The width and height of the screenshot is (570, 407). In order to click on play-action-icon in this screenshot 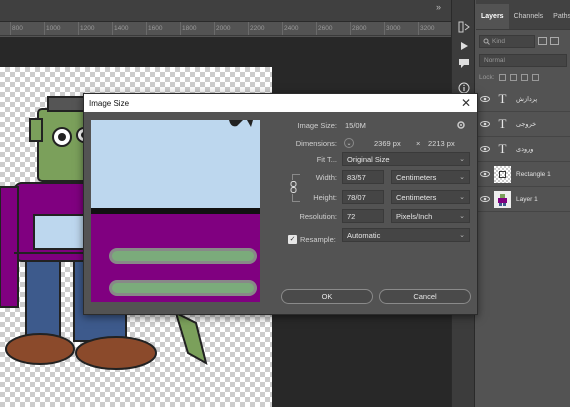, I will do `click(464, 46)`.